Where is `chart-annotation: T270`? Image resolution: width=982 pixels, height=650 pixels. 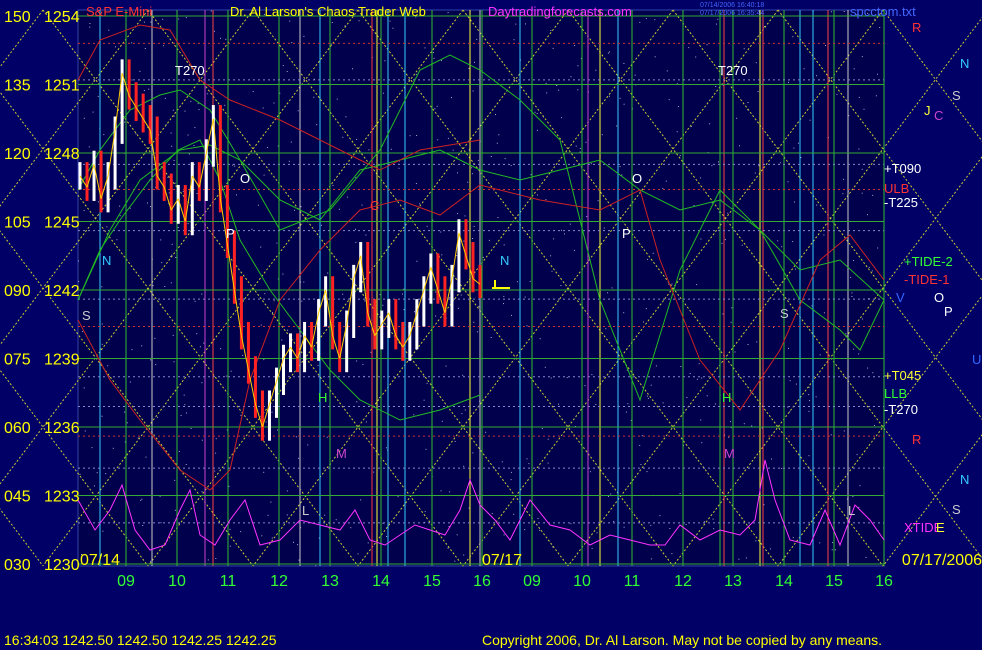 chart-annotation: T270 is located at coordinates (190, 70).